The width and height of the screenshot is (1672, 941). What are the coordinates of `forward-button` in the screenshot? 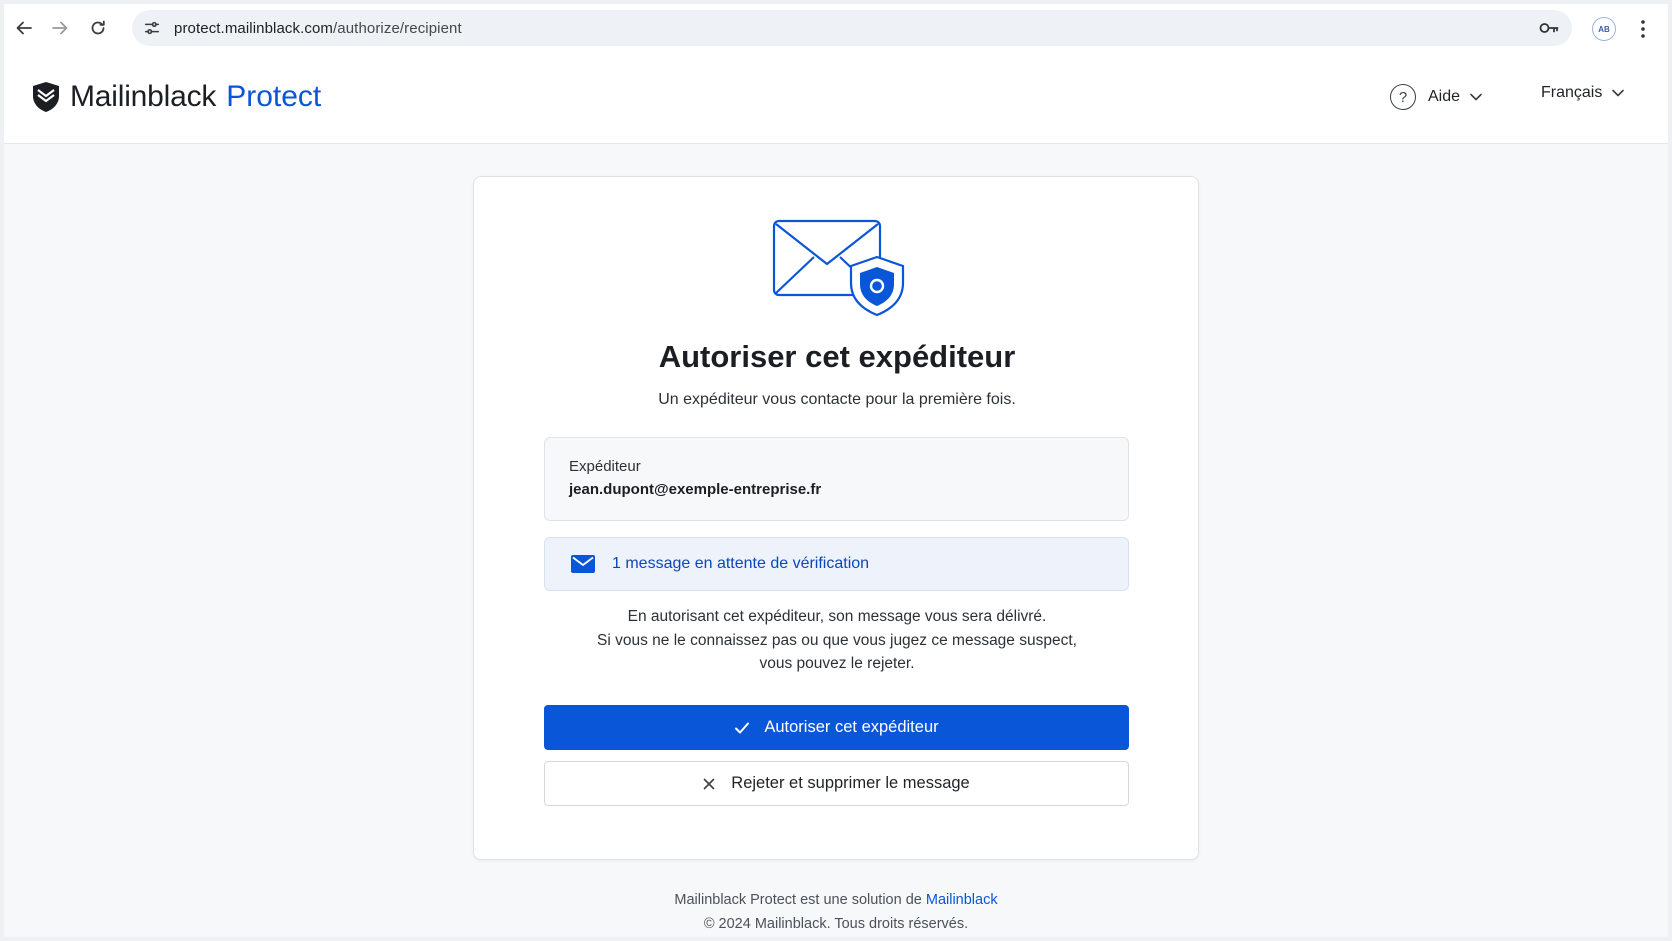 It's located at (60, 28).